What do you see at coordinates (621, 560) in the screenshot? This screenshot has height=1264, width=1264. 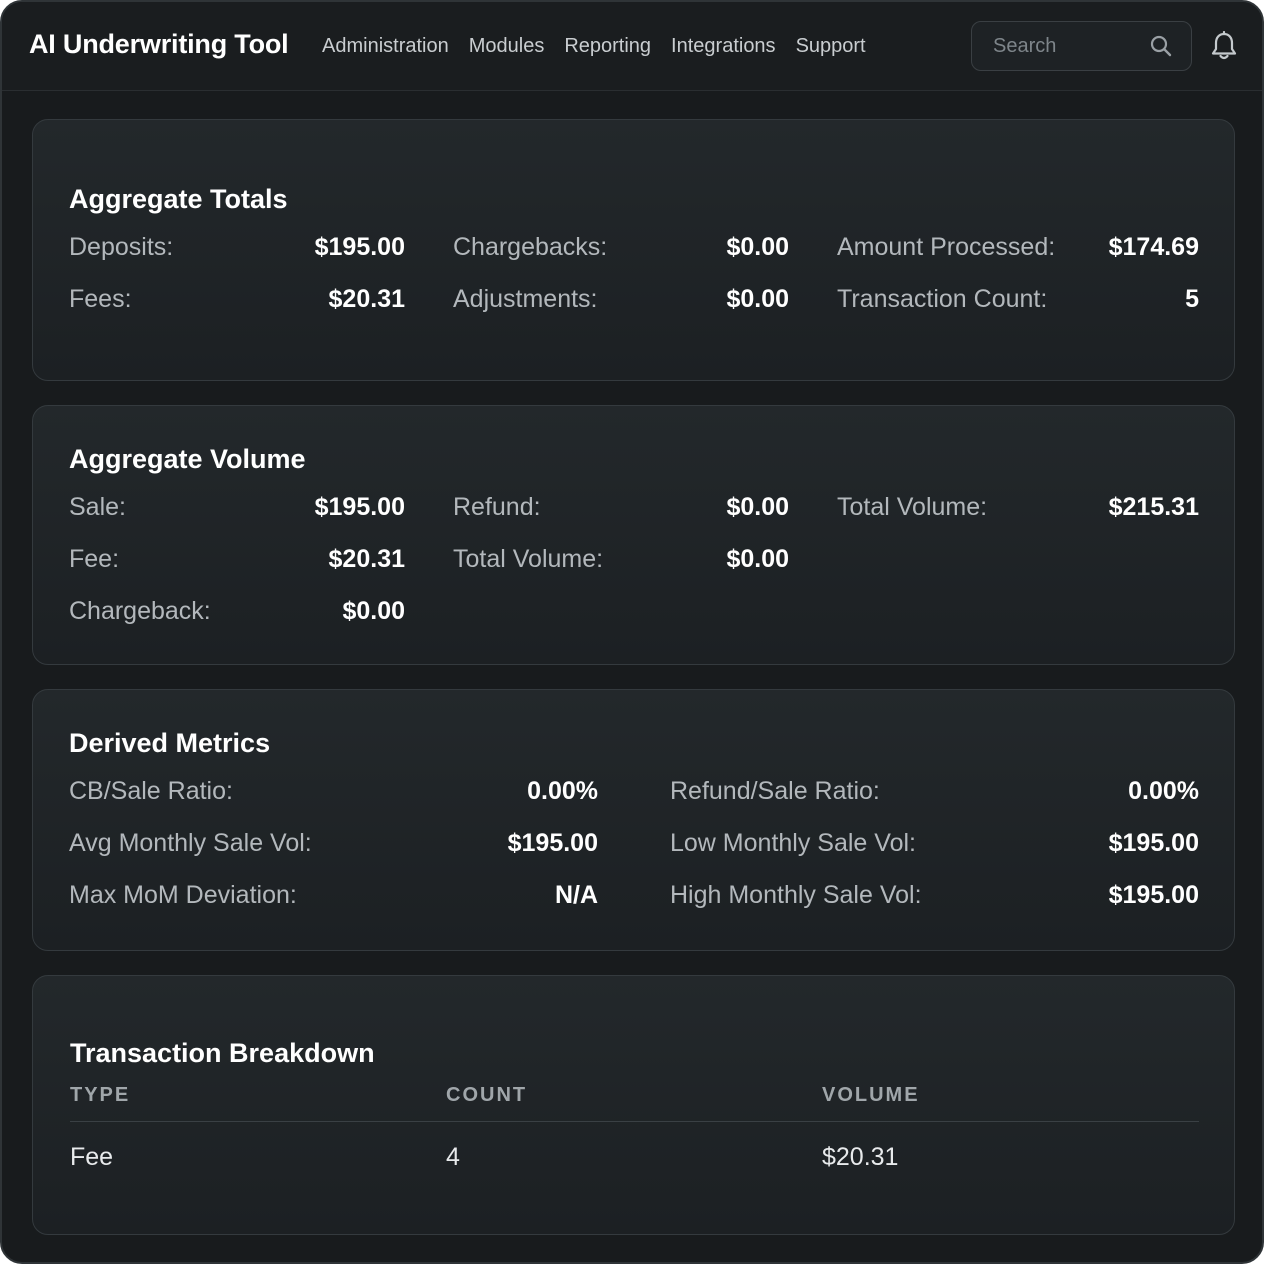 I see `metric-total-volume-secondary: Total Volume: $0.00` at bounding box center [621, 560].